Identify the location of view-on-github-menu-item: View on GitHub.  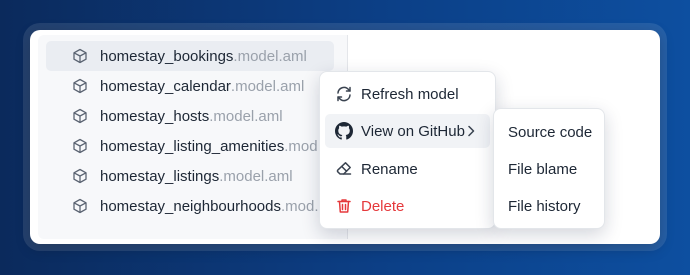
(407, 131).